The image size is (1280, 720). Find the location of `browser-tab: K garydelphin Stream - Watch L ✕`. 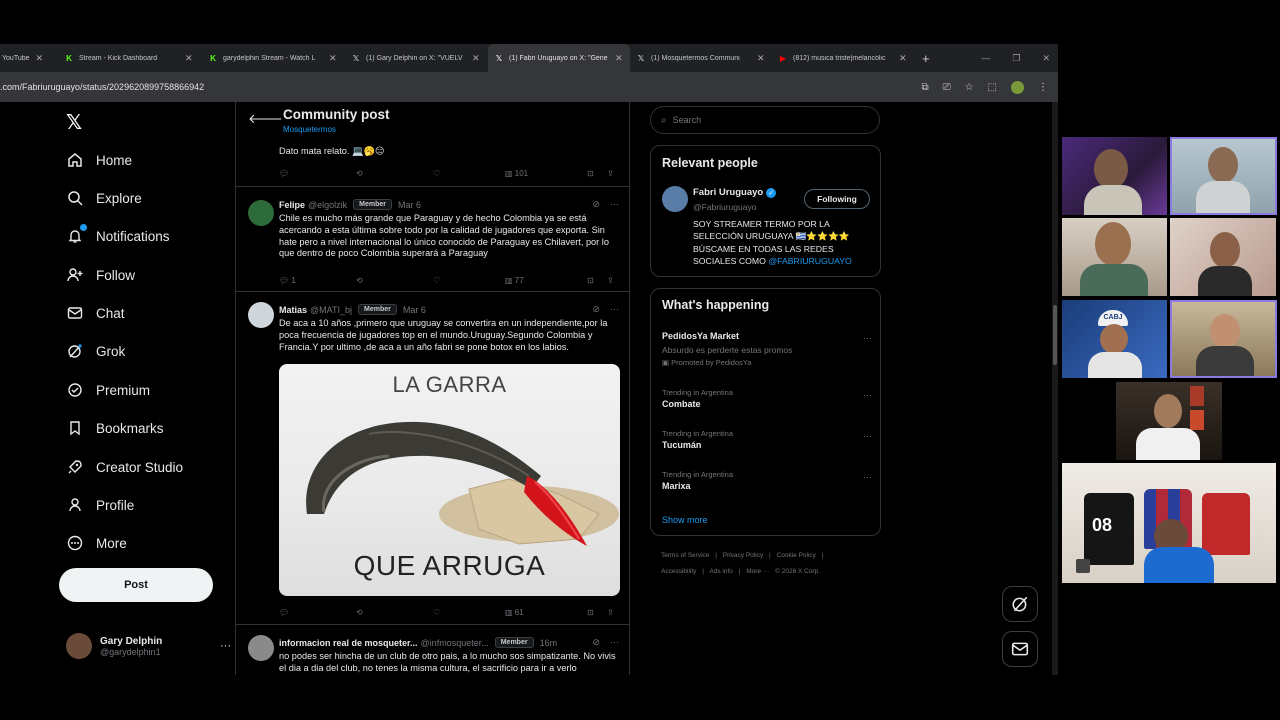

browser-tab: K garydelphin Stream - Watch L ✕ is located at coordinates (273, 58).